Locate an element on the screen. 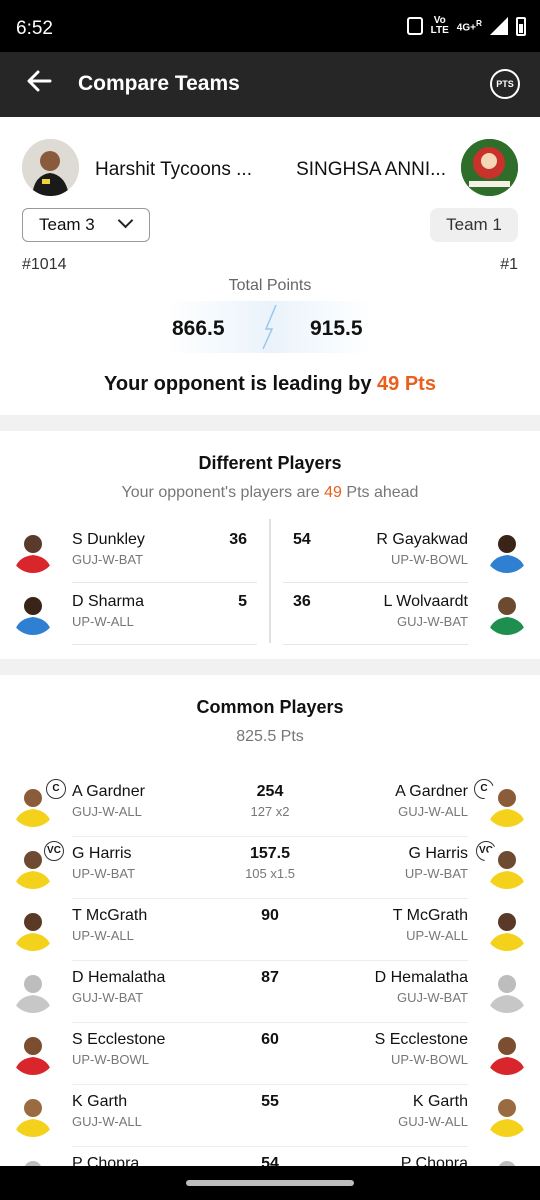 Image resolution: width=540 pixels, height=1200 pixels. player-points: 5 is located at coordinates (242, 601).